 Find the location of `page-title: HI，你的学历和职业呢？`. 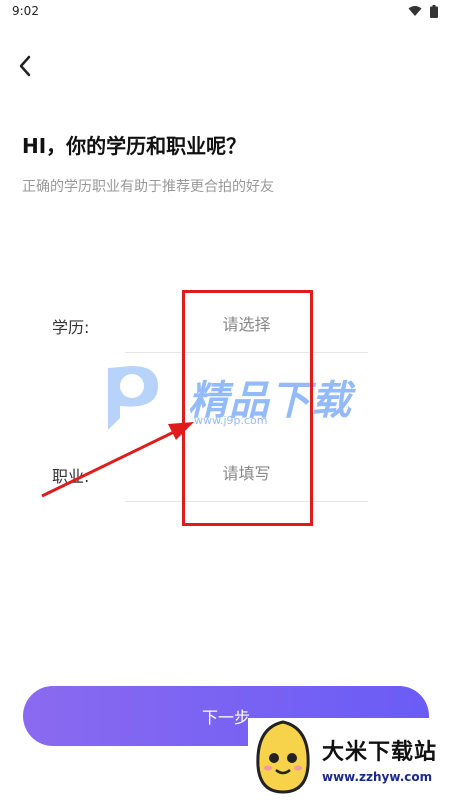

page-title: HI，你的学历和职业呢？ is located at coordinates (134, 146).